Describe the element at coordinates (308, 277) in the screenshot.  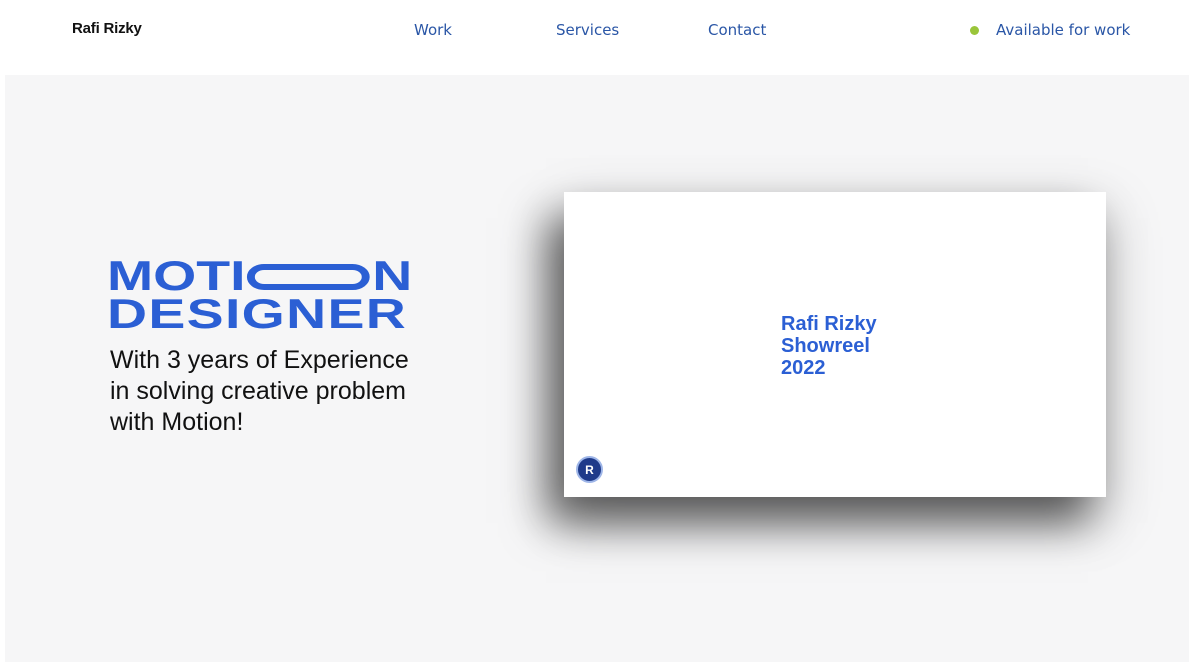
I see `pill-o-icon` at that location.